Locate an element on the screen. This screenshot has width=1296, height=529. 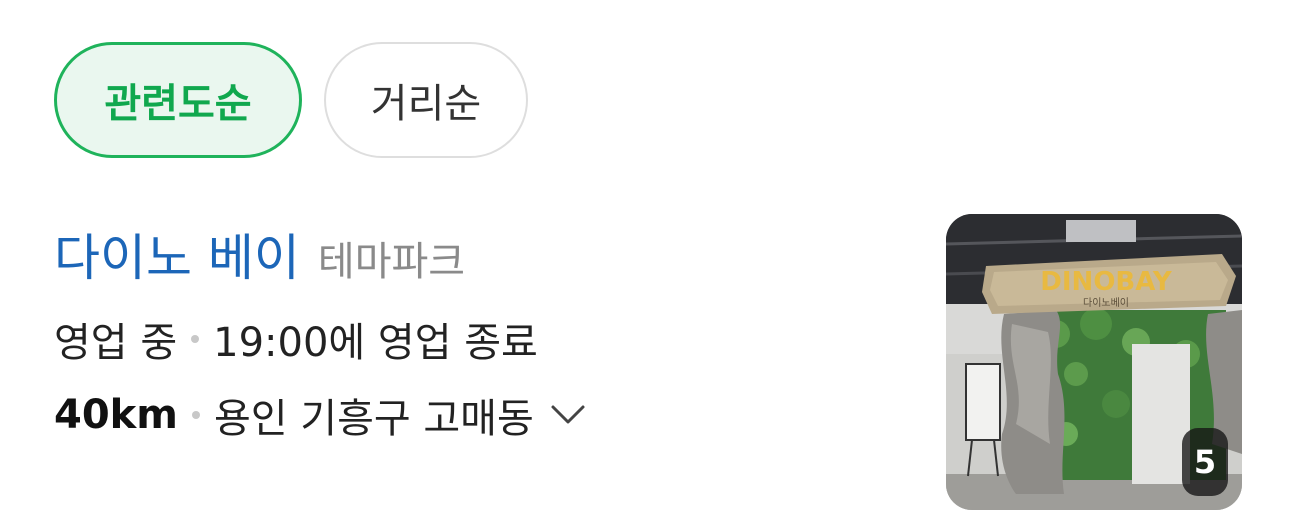
sign-subtext: 다이노베이 is located at coordinates (1106, 303).